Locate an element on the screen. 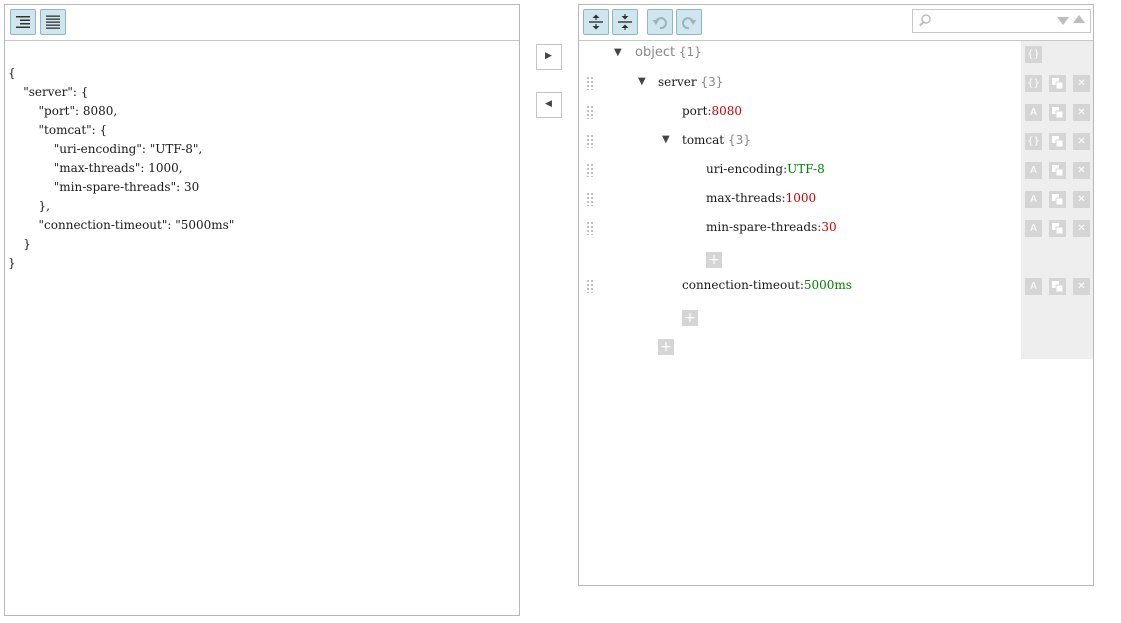  format-icon is located at coordinates (23, 22).